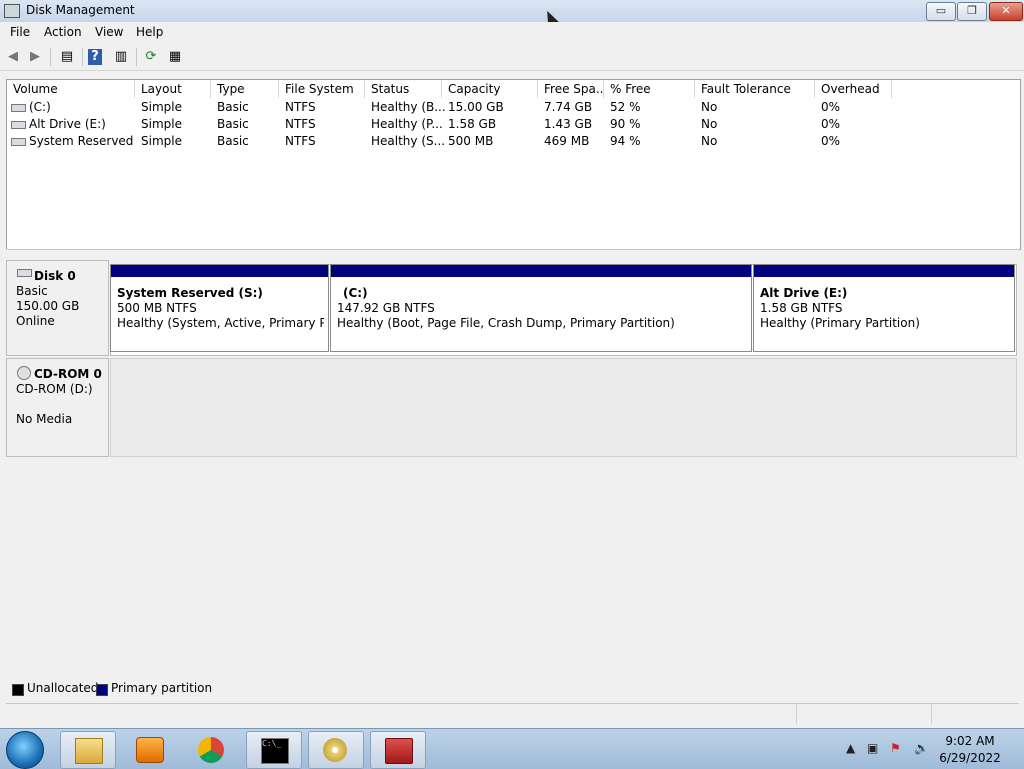 The height and width of the screenshot is (769, 1024). Describe the element at coordinates (476, 107) in the screenshot. I see `cell-capacity: 15.00 GB` at that location.